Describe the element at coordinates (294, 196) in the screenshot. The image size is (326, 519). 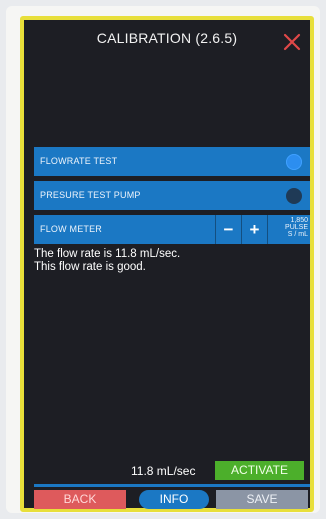
I see `pressure-test-pump-toggle` at that location.